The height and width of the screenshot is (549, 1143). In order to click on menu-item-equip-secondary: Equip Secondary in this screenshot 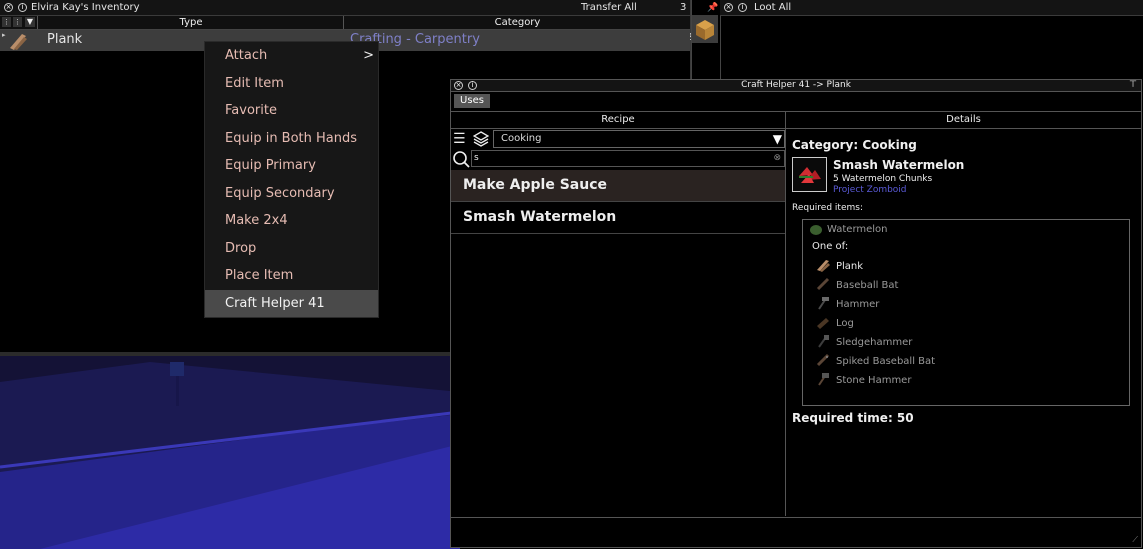, I will do `click(291, 194)`.